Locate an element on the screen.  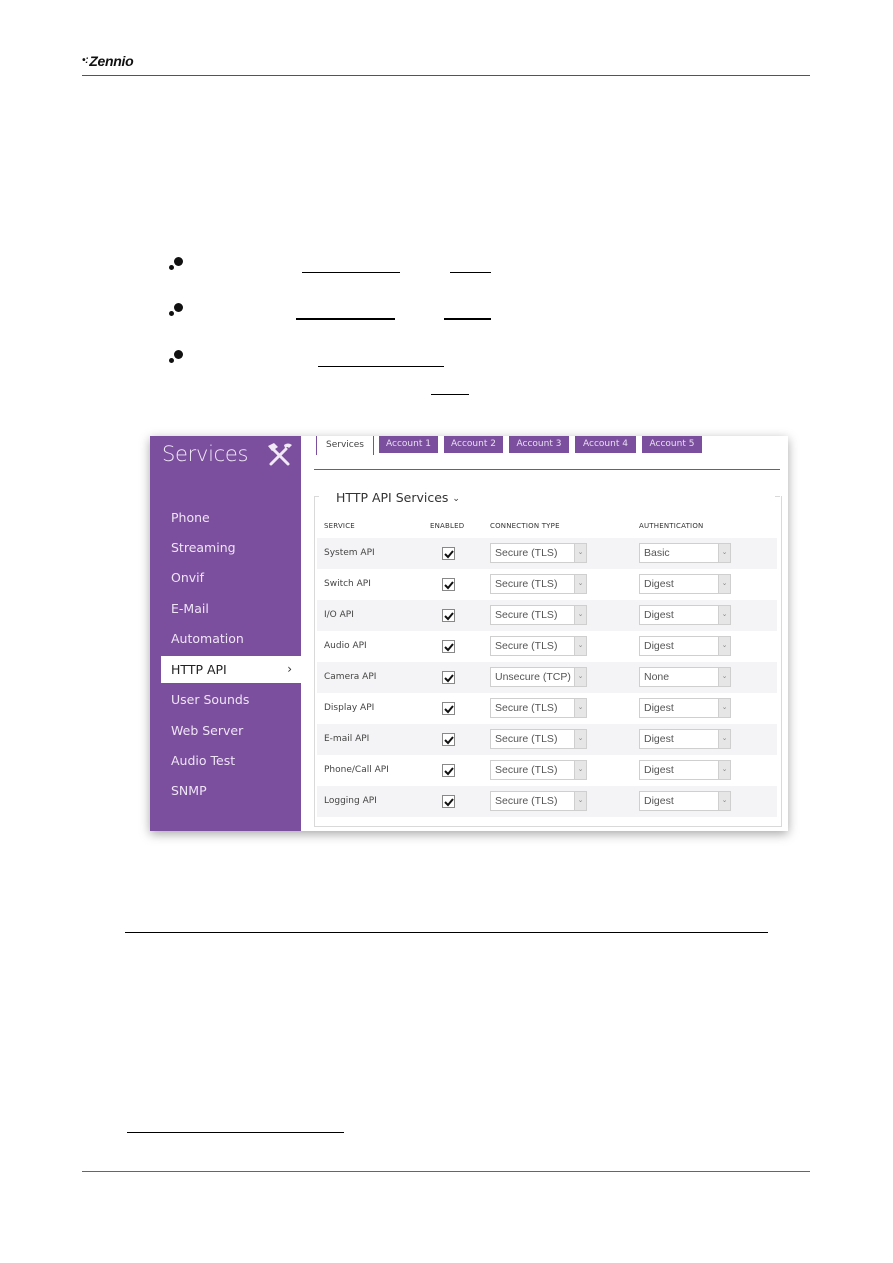
sidebar-item-automation: Automation is located at coordinates (231, 638).